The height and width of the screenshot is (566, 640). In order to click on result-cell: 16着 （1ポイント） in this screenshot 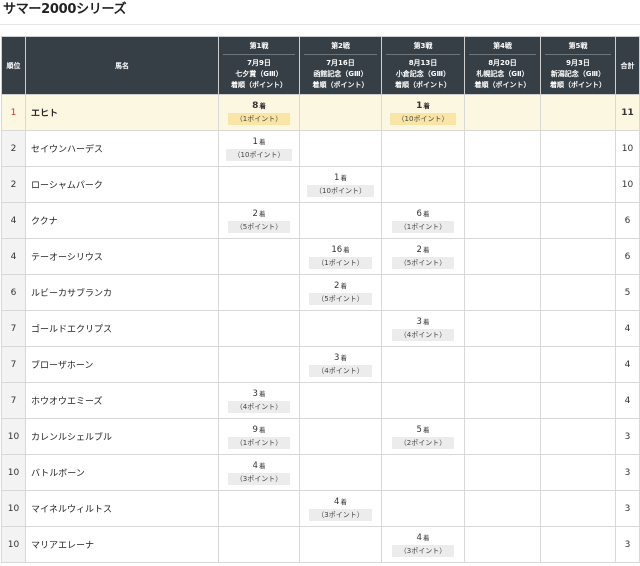, I will do `click(340, 256)`.